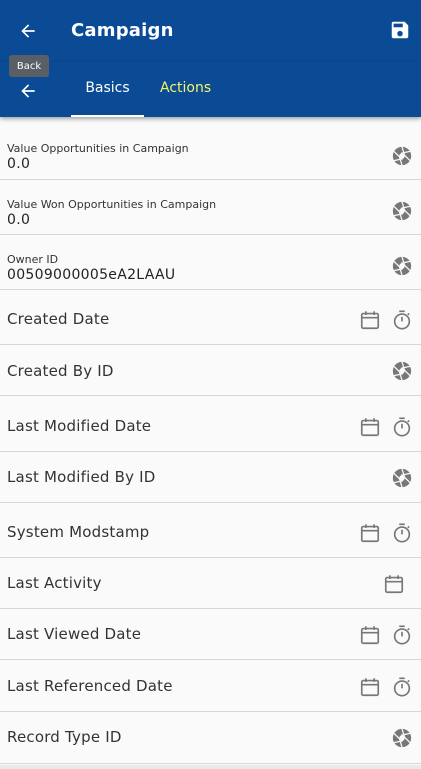 The width and height of the screenshot is (421, 769). I want to click on field-row: Last Activity, so click(210, 583).